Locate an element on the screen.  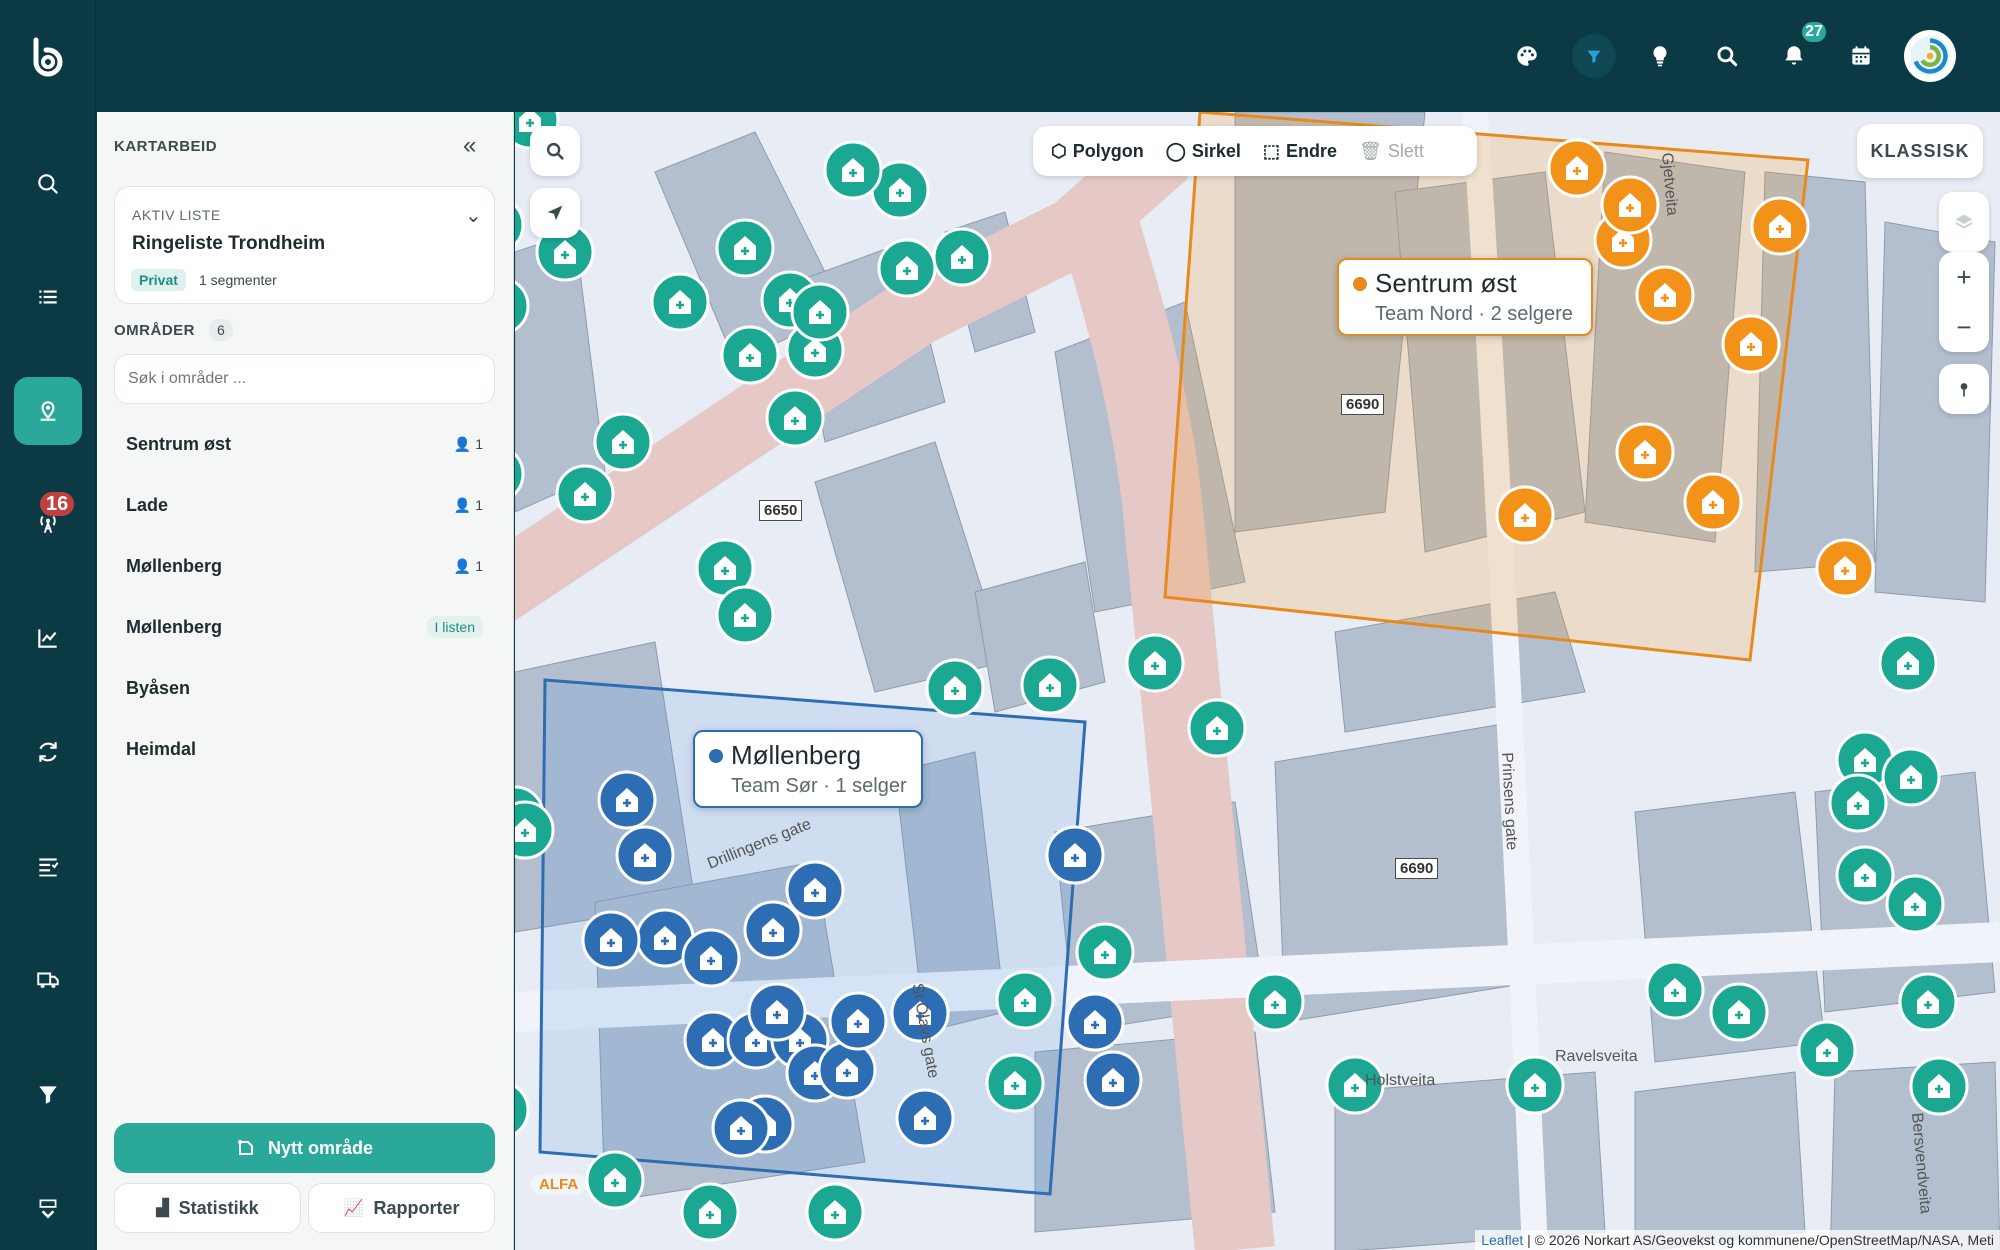
palette-icon is located at coordinates (1527, 56).